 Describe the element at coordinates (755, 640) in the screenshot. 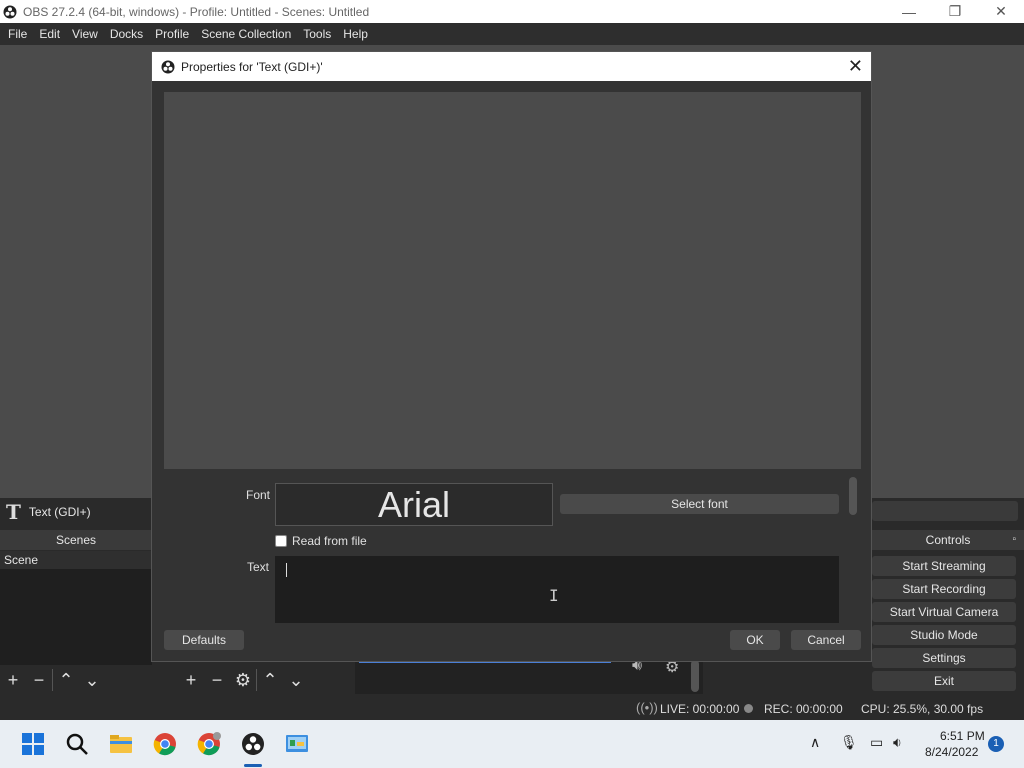

I see `ok-button: OK` at that location.